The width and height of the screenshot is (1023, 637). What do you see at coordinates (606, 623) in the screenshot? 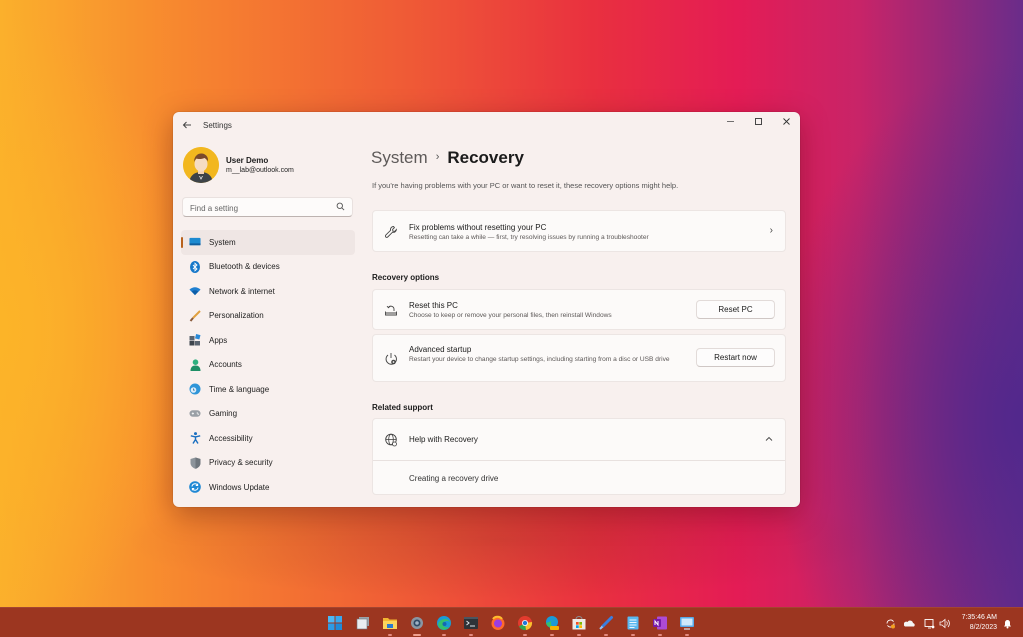
I see `pen-tool-icon` at bounding box center [606, 623].